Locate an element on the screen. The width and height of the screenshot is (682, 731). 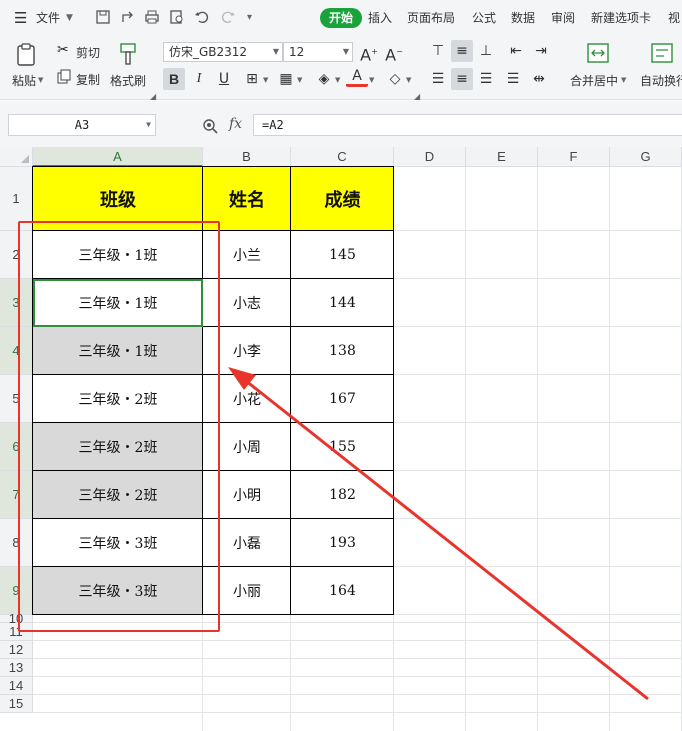
tab-view: 视 is located at coordinates (674, 18).